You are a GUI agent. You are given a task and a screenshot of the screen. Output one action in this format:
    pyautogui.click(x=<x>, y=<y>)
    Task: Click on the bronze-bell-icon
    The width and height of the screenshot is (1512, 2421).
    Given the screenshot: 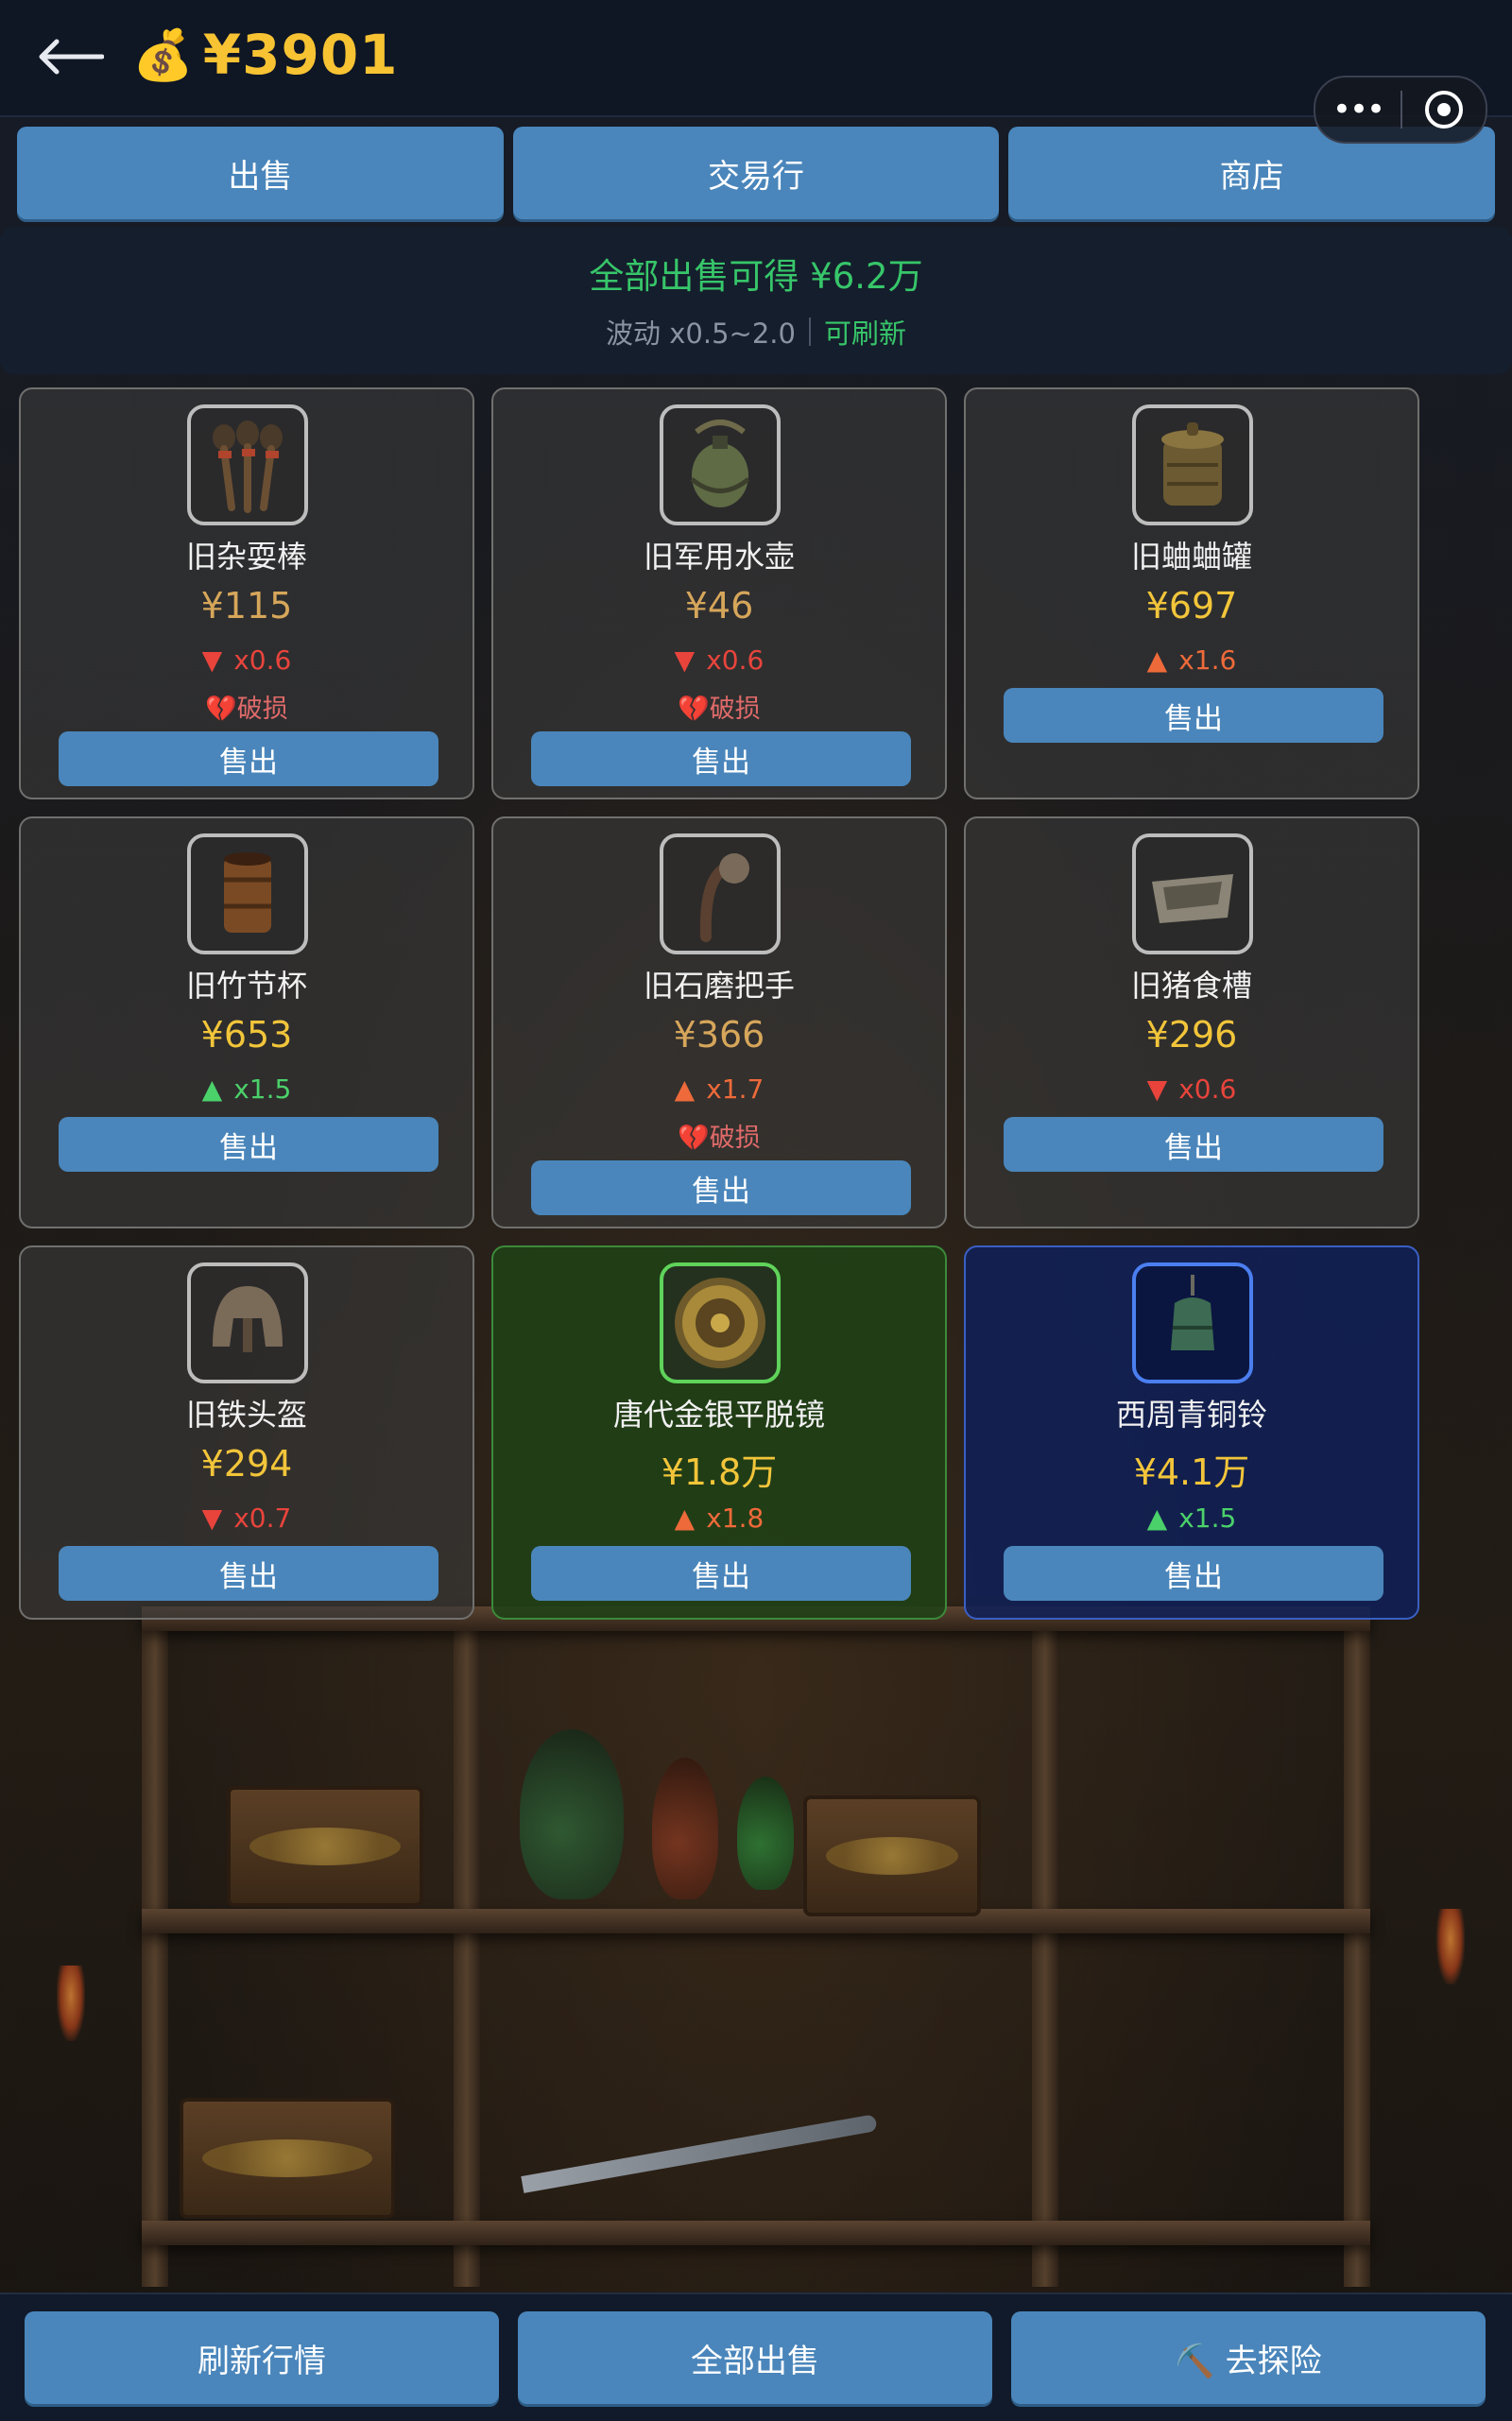 What is the action you would take?
    pyautogui.click(x=1192, y=1322)
    